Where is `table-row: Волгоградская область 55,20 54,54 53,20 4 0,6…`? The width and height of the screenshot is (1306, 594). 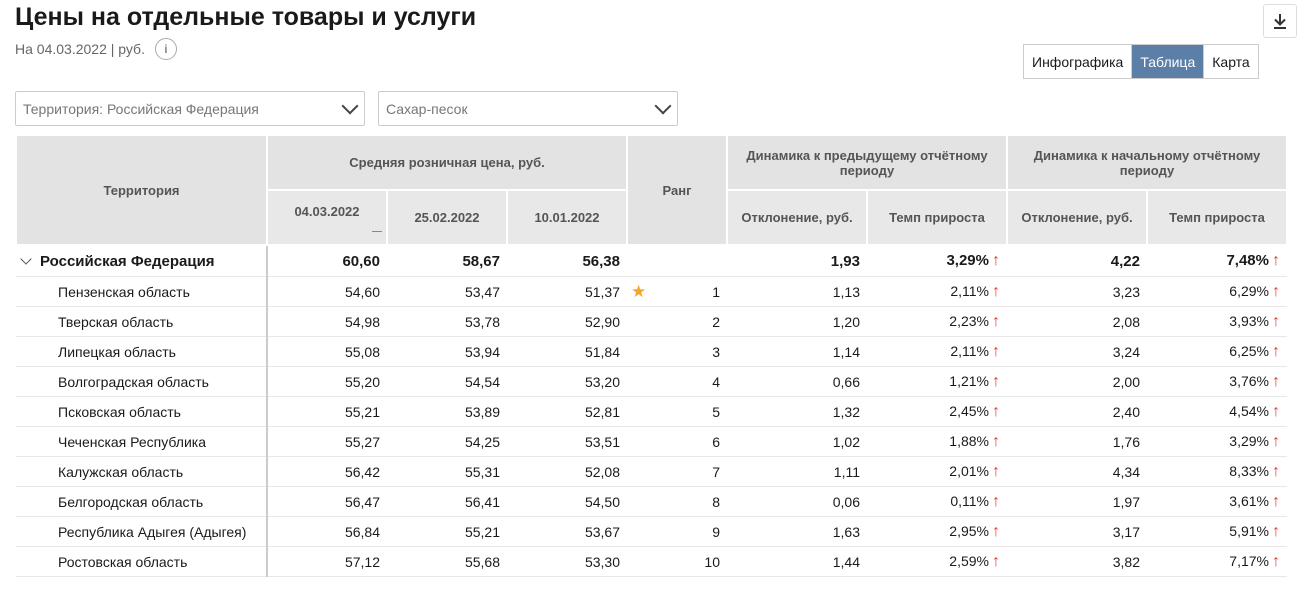
table-row: Волгоградская область 55,20 54,54 53,20 4 0,6… is located at coordinates (651, 381).